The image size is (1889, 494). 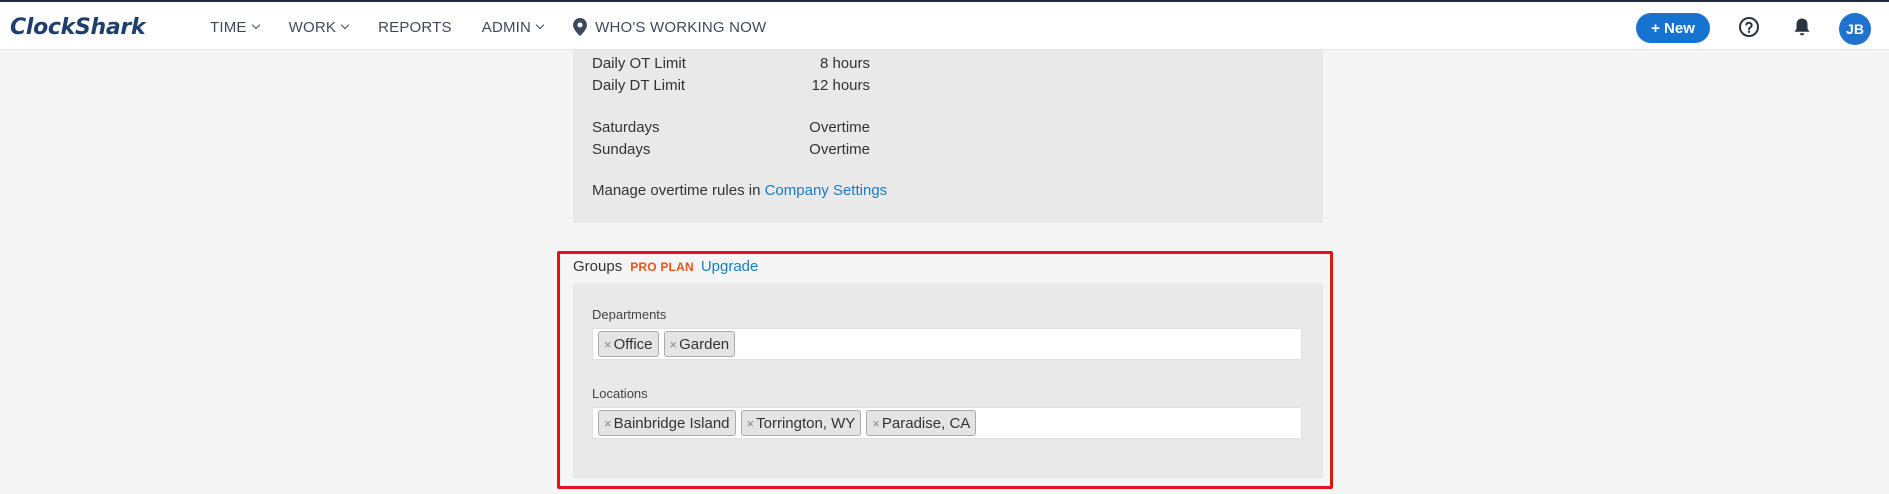 What do you see at coordinates (580, 27) in the screenshot?
I see `map-pin-icon` at bounding box center [580, 27].